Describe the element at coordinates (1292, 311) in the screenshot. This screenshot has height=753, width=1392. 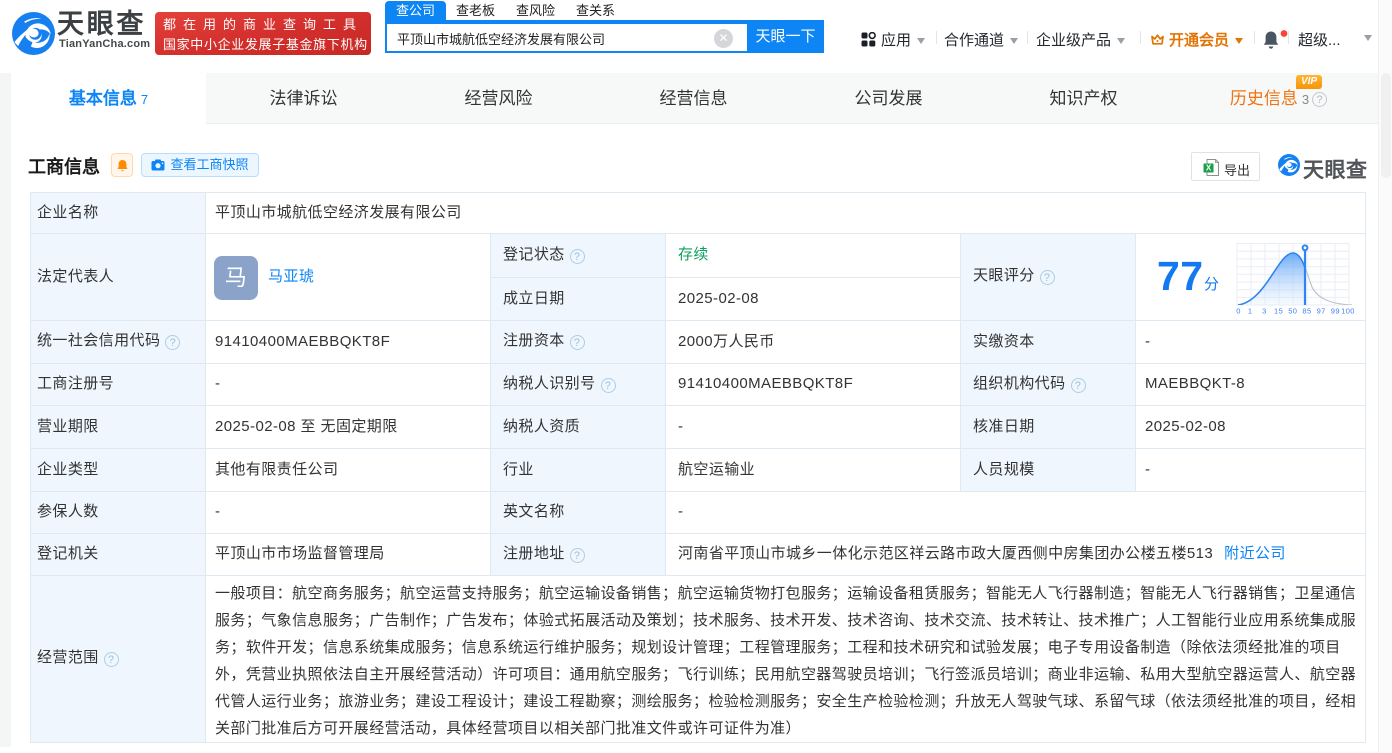
I see `svg-text: 50` at that location.